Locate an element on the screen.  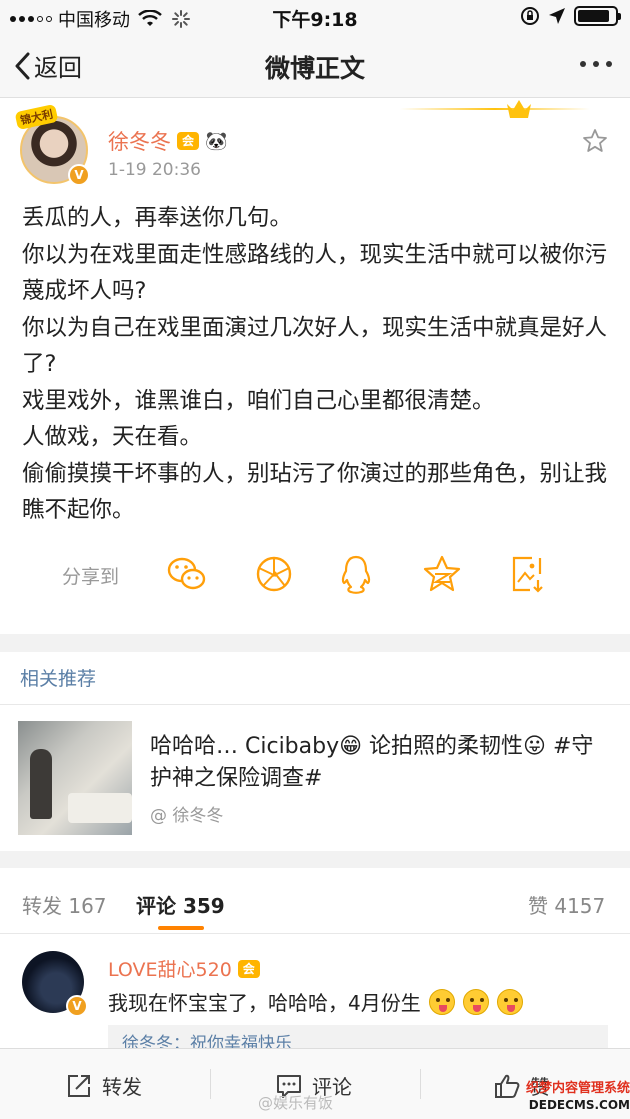
navigation-bar: 返回 微博正文 is located at coordinates (315, 66).